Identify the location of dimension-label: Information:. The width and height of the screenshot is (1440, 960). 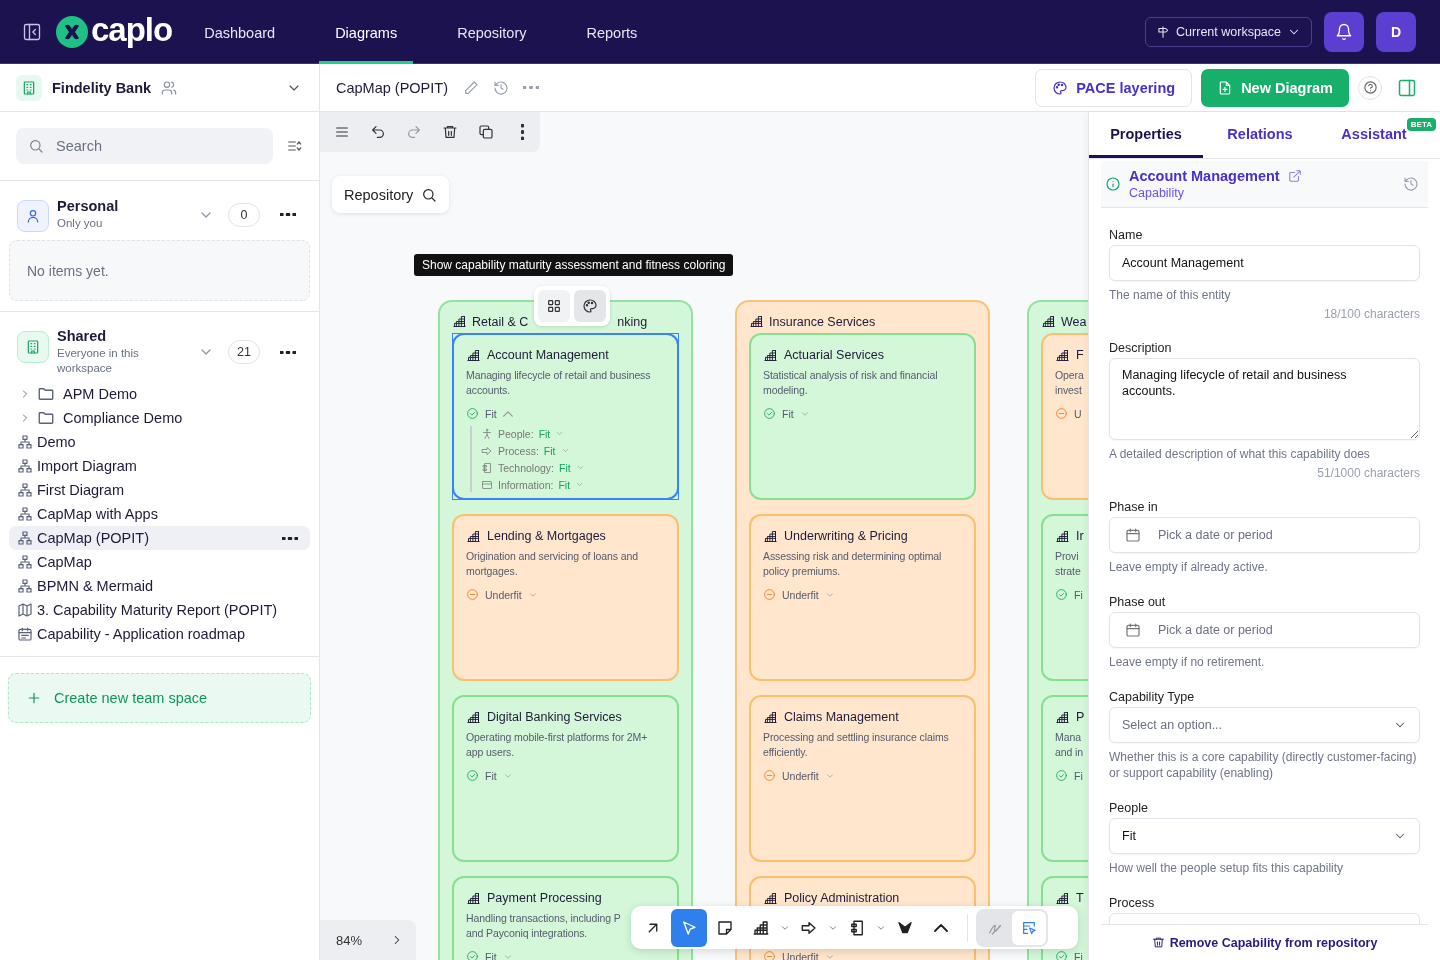
(526, 484).